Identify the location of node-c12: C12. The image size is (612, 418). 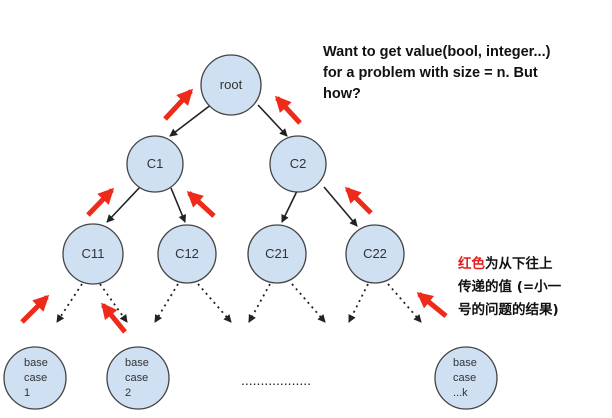
(187, 254).